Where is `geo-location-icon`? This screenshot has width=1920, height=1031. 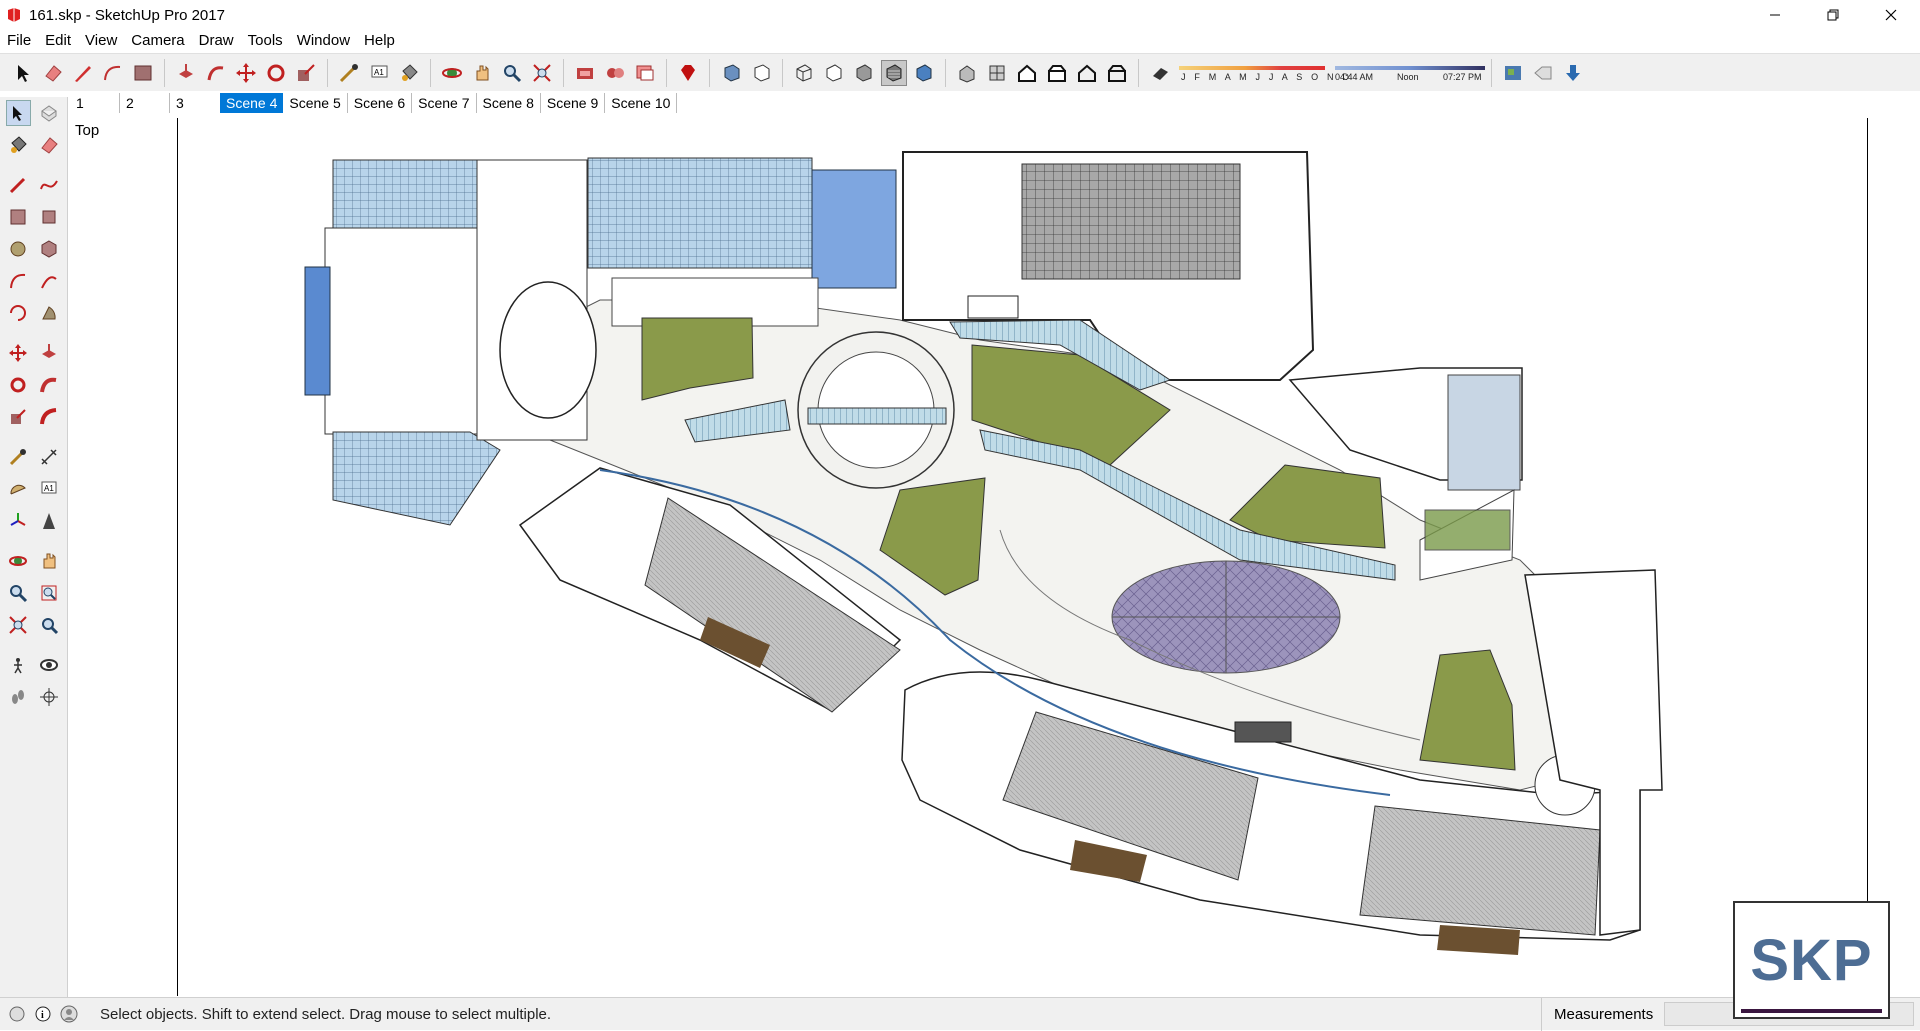 geo-location-icon is located at coordinates (17, 1014).